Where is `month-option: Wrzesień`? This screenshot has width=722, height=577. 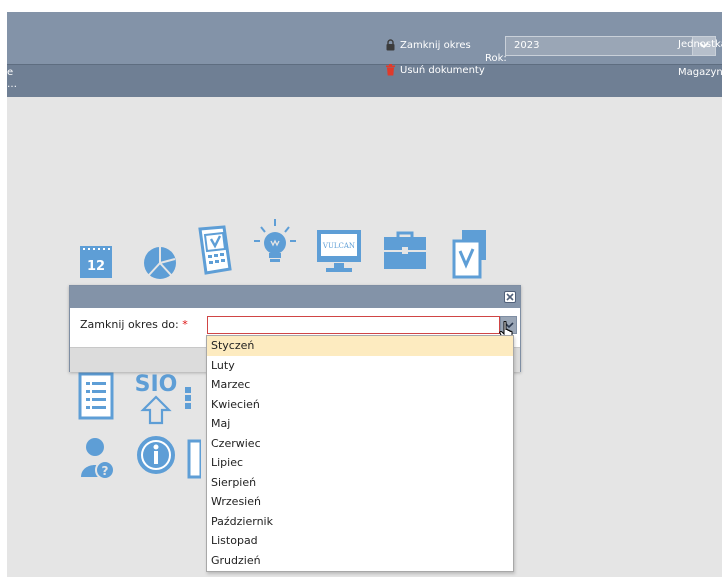 month-option: Wrzesień is located at coordinates (360, 502).